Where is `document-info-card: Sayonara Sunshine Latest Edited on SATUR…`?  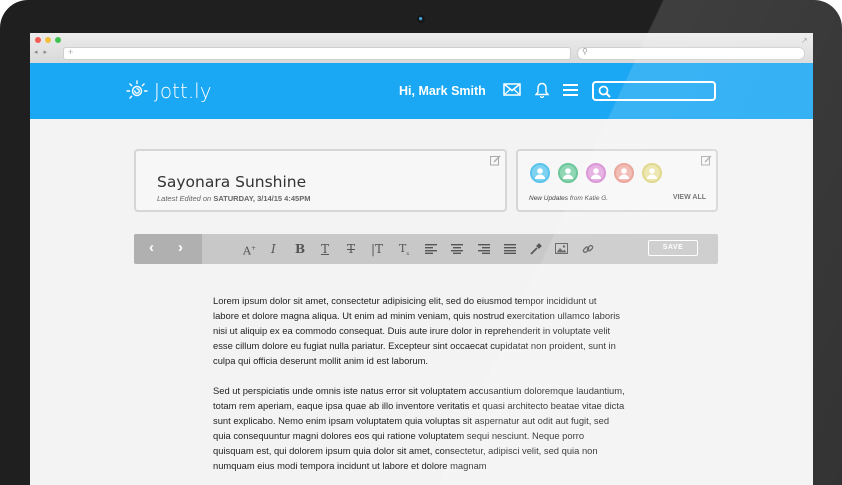
document-info-card: Sayonara Sunshine Latest Edited on SATUR… is located at coordinates (320, 180).